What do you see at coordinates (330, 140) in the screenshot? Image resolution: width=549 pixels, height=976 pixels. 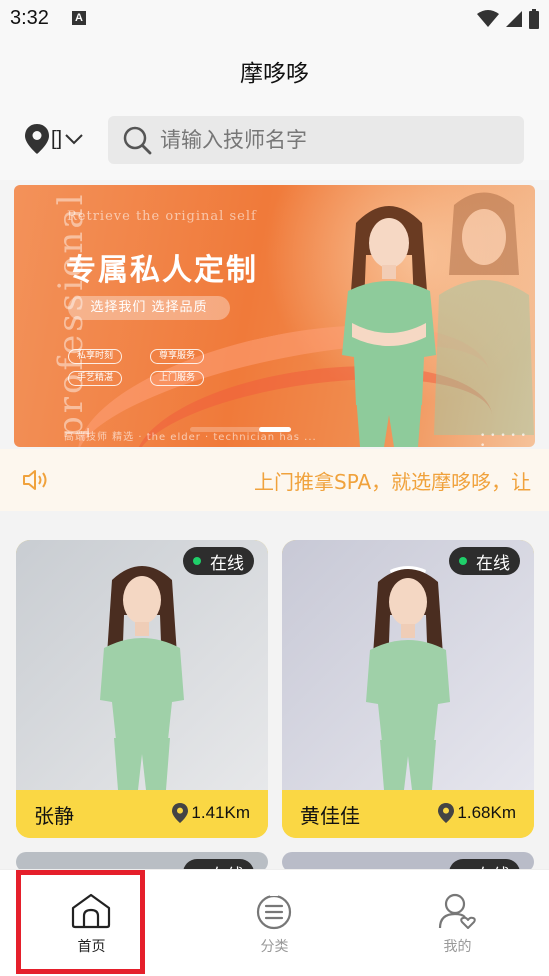 I see `search-input` at bounding box center [330, 140].